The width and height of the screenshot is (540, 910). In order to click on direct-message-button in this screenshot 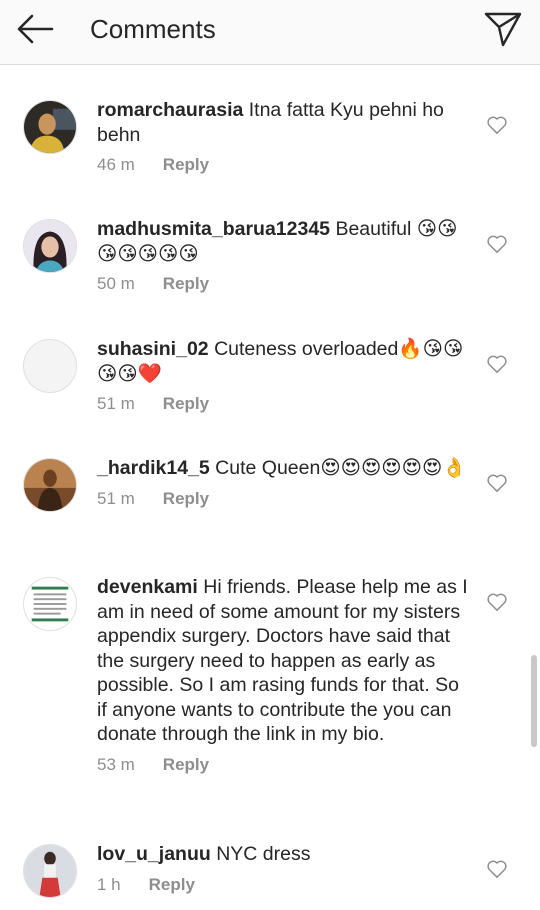, I will do `click(503, 29)`.